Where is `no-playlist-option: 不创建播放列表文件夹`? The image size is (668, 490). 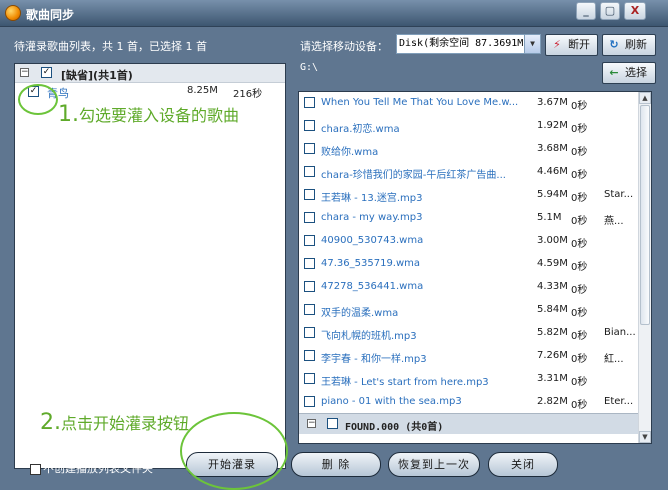 no-playlist-option: 不创建播放列表文件夹 is located at coordinates (91, 468).